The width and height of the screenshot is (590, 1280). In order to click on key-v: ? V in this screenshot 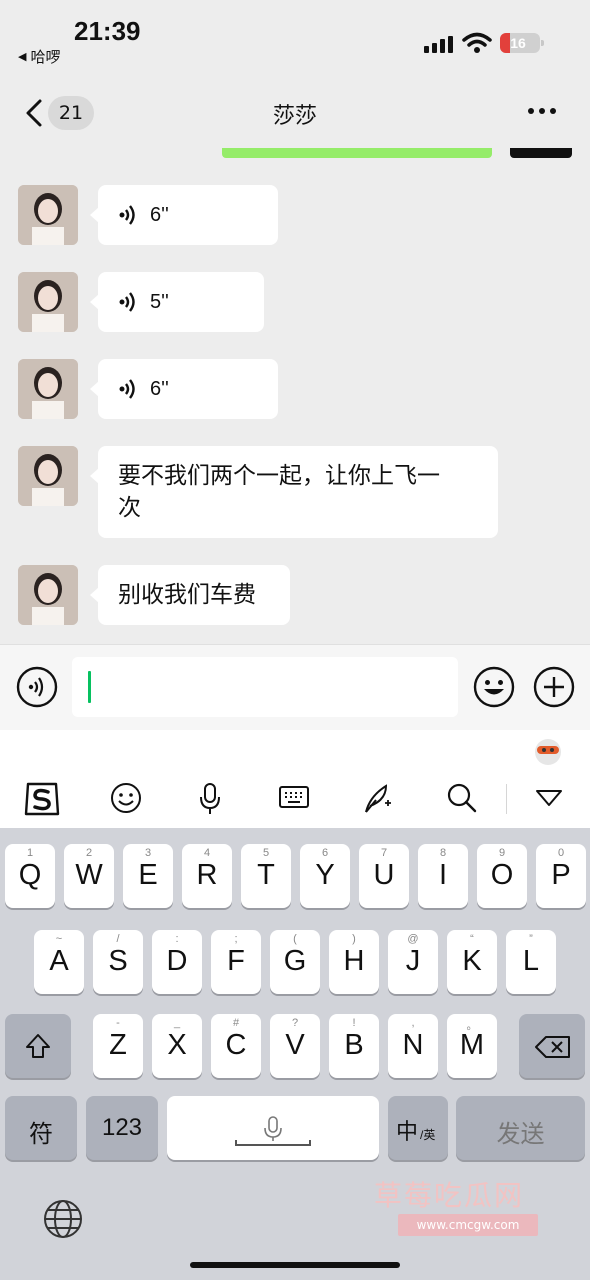, I will do `click(295, 1046)`.